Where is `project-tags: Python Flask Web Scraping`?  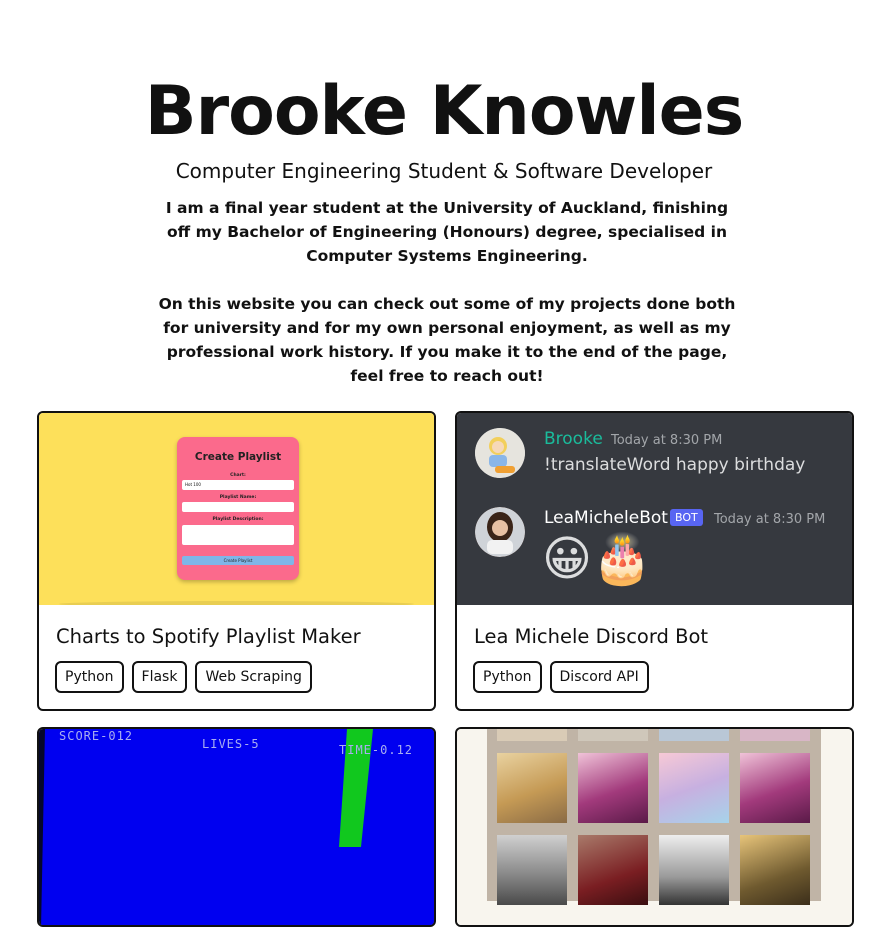
project-tags: Python Flask Web Scraping is located at coordinates (183, 677).